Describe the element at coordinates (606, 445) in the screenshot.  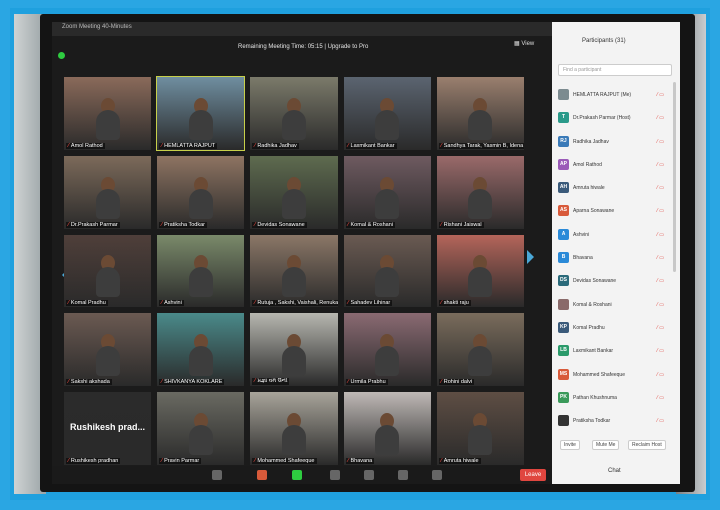
I see `mute-me-button: Mute Me` at that location.